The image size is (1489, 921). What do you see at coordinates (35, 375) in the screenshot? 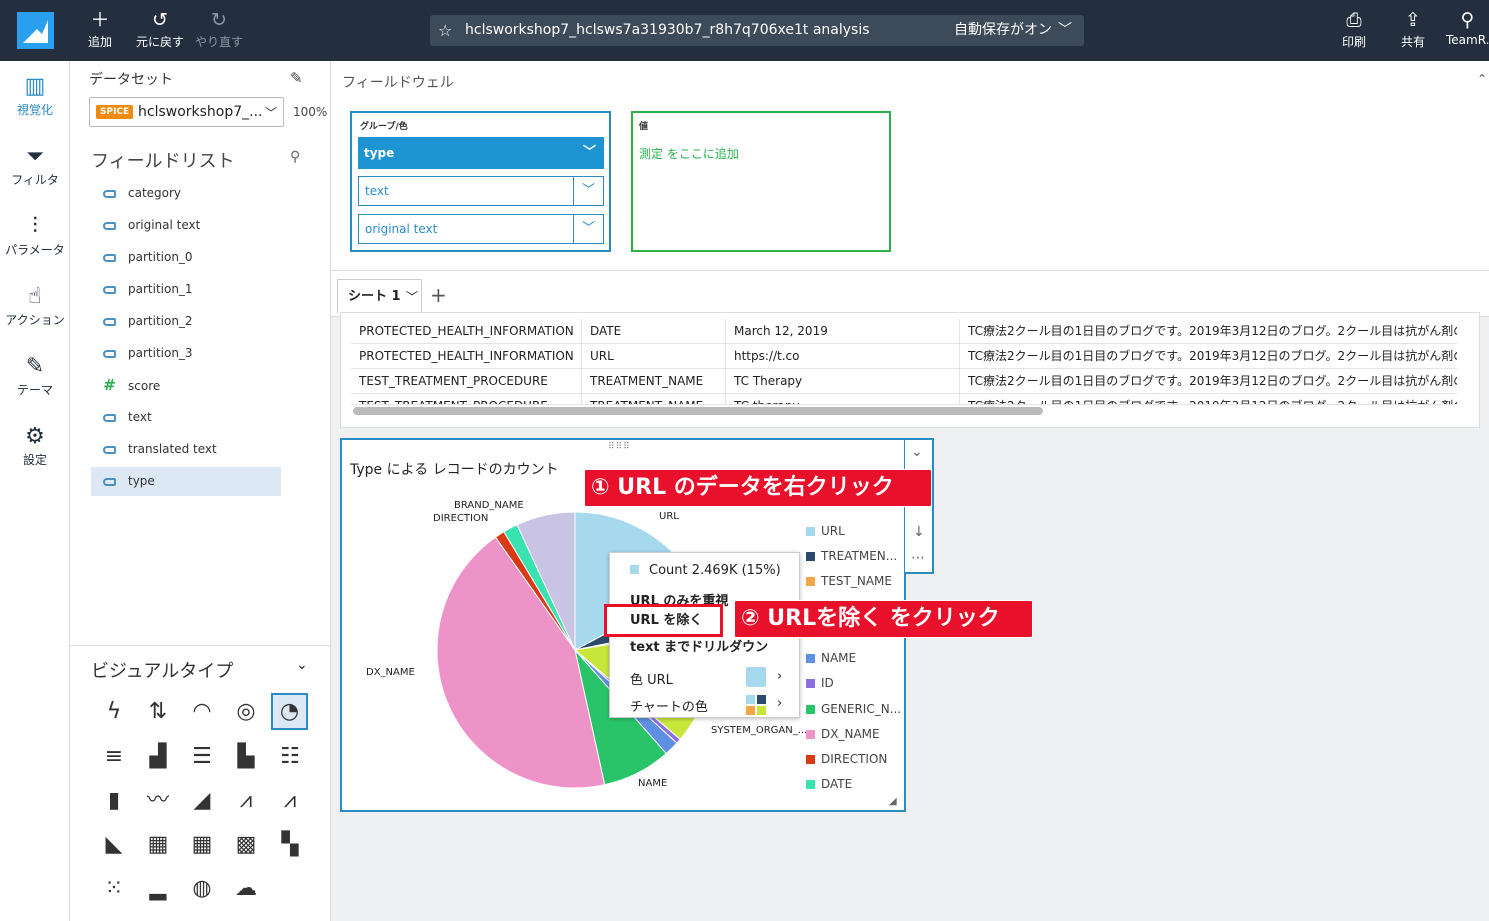
I see `rail-themes: ✎ テーマ` at bounding box center [35, 375].